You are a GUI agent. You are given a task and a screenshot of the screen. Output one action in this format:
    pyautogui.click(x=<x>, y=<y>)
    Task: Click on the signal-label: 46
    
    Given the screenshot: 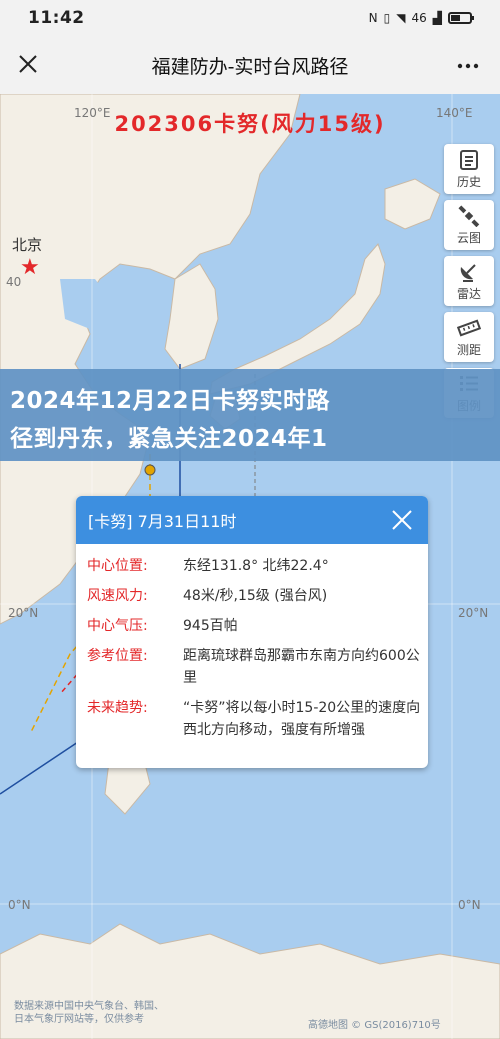 What is the action you would take?
    pyautogui.click(x=419, y=18)
    